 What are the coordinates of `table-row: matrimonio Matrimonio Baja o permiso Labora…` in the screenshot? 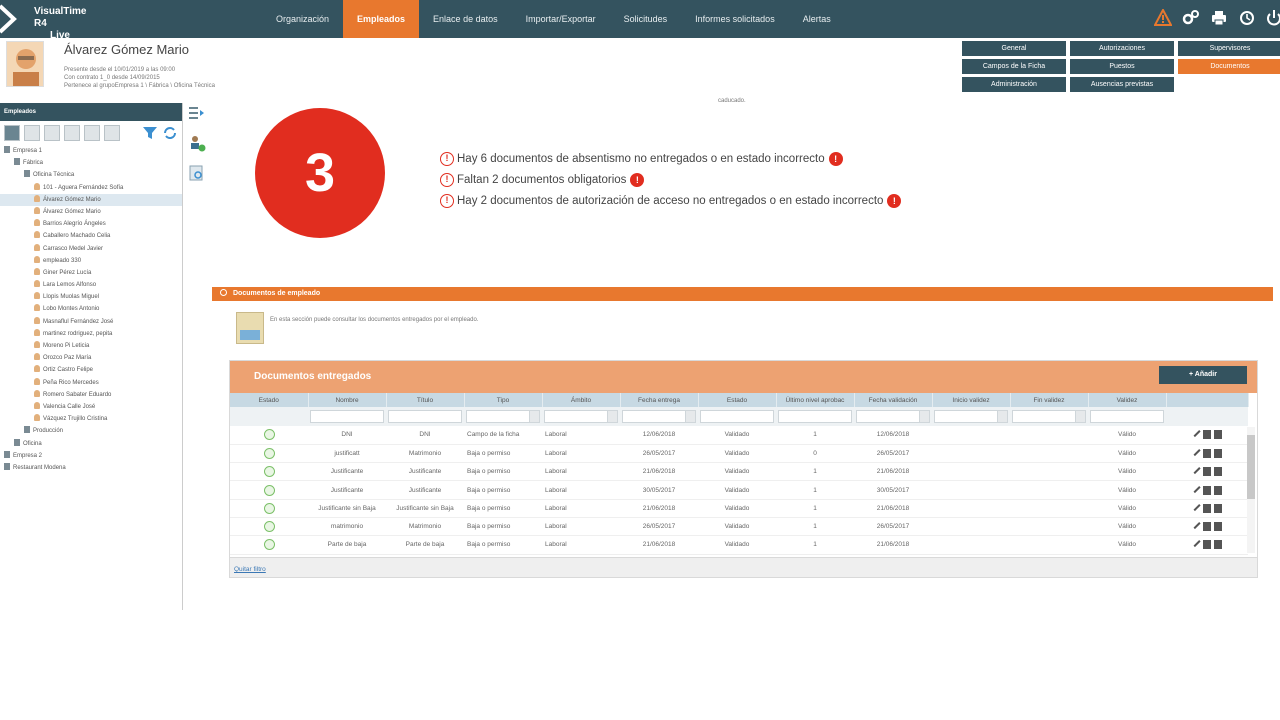 It's located at (739, 527).